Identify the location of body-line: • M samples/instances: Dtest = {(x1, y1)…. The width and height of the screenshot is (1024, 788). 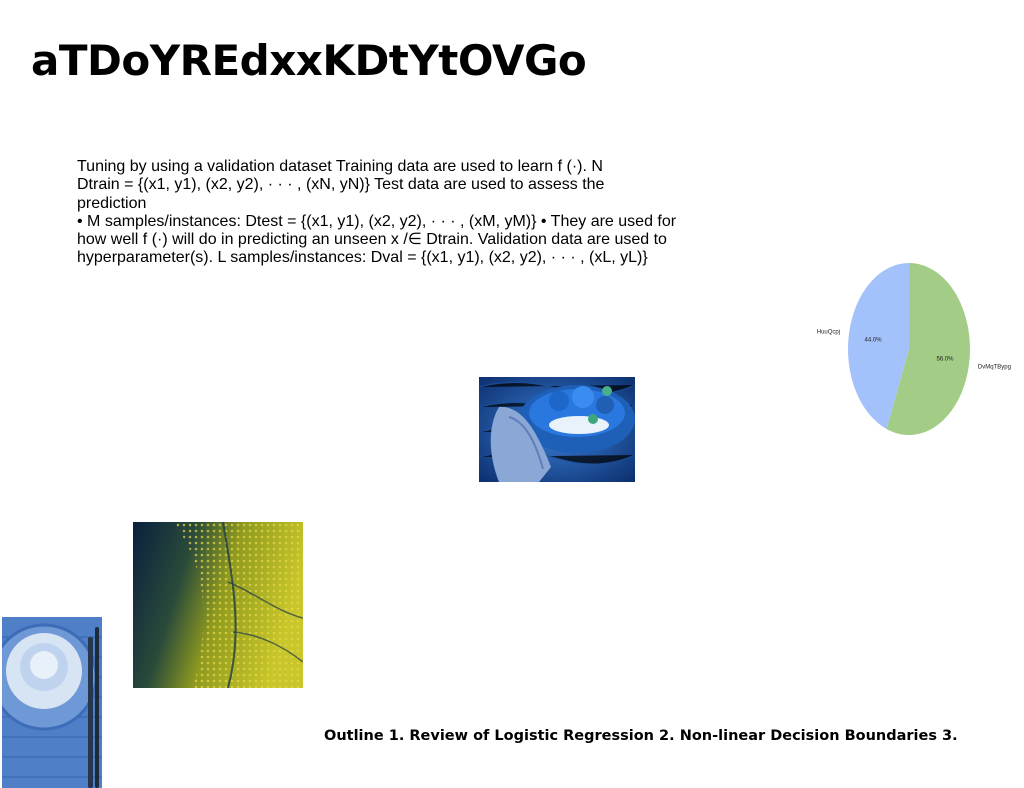
(377, 221).